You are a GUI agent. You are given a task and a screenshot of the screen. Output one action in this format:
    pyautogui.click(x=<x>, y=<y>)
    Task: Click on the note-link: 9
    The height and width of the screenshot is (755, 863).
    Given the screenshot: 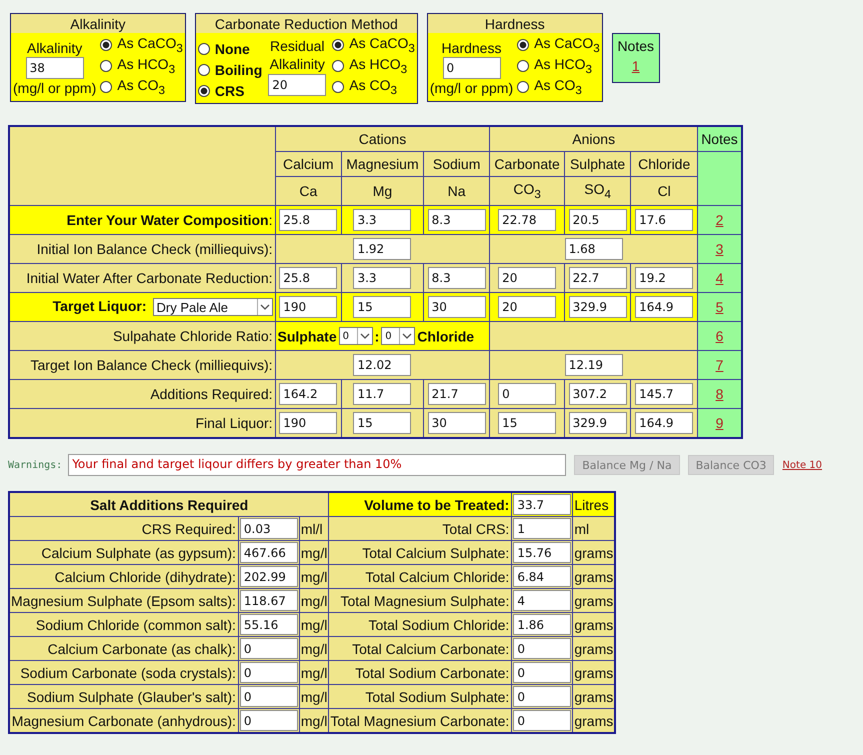 What is the action you would take?
    pyautogui.click(x=720, y=423)
    